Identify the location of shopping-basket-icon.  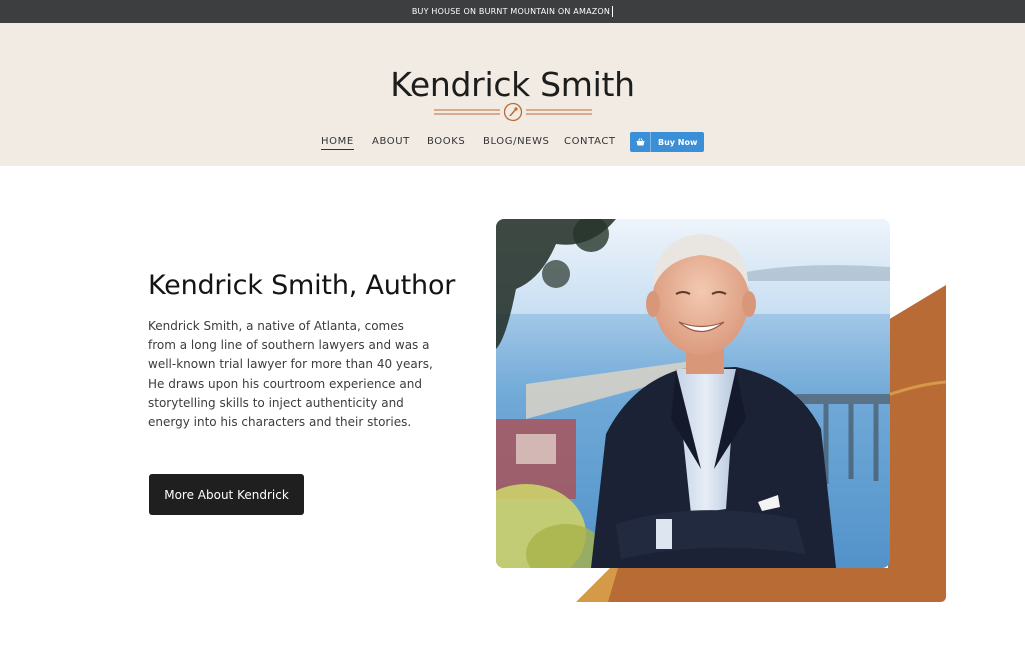
(640, 142).